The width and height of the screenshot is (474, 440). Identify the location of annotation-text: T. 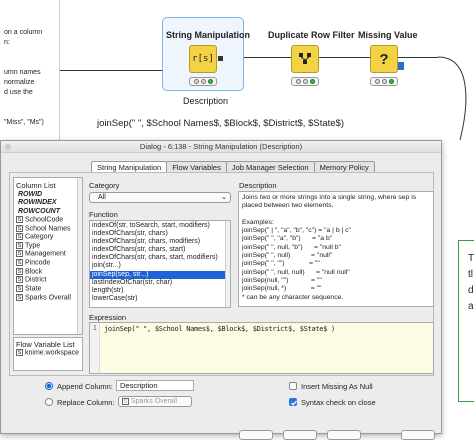
(471, 258).